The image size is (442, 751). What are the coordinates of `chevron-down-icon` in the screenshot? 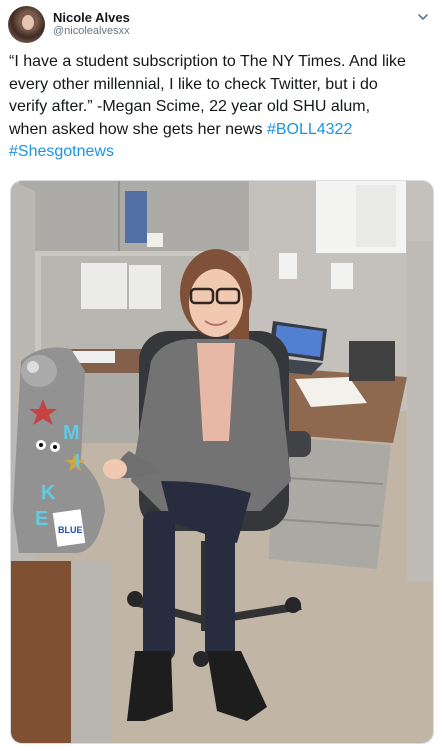 It's located at (423, 17).